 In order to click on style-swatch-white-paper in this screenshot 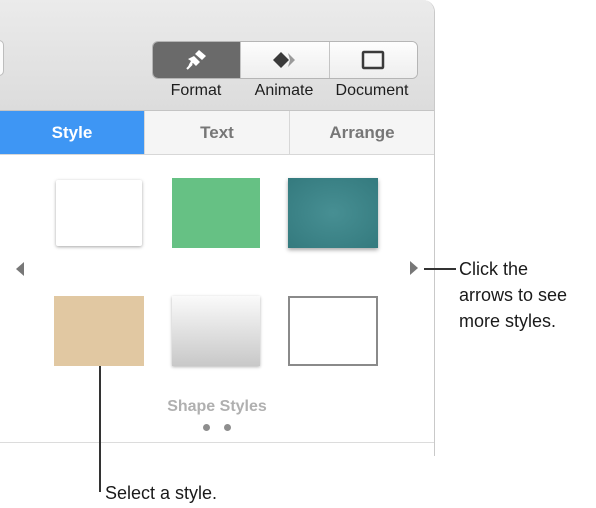, I will do `click(99, 213)`.